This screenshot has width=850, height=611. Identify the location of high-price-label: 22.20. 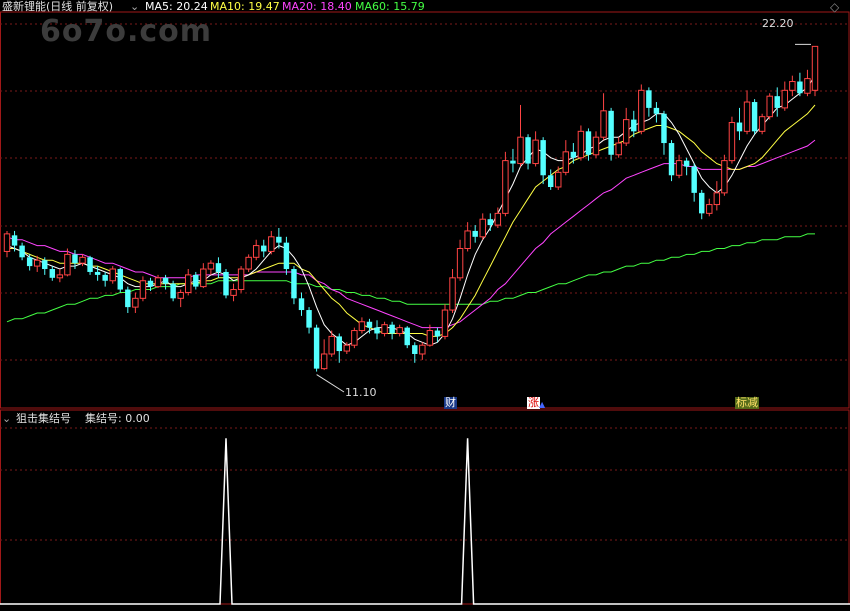
(778, 23).